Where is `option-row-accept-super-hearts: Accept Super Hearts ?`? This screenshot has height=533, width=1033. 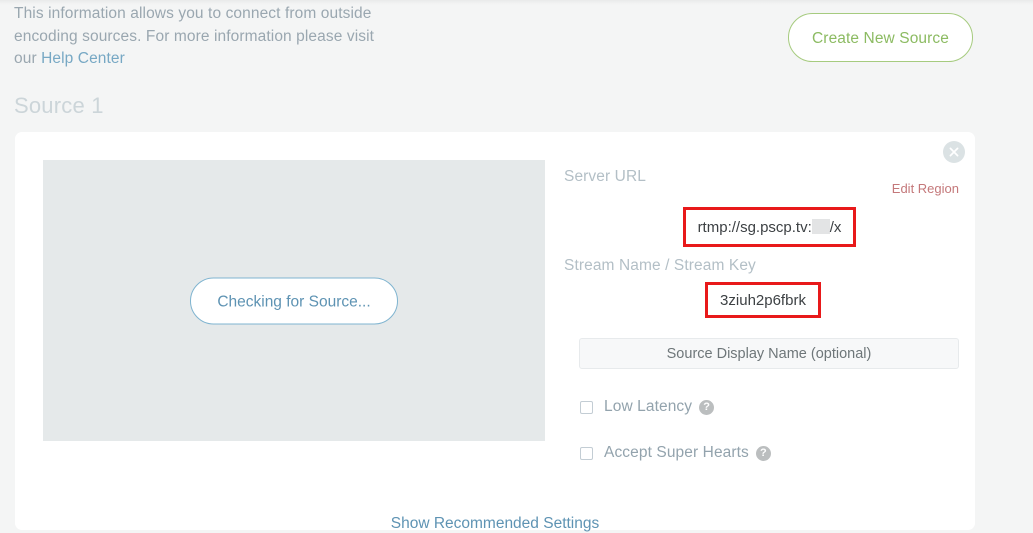
option-row-accept-super-hearts: Accept Super Hearts ? is located at coordinates (675, 453).